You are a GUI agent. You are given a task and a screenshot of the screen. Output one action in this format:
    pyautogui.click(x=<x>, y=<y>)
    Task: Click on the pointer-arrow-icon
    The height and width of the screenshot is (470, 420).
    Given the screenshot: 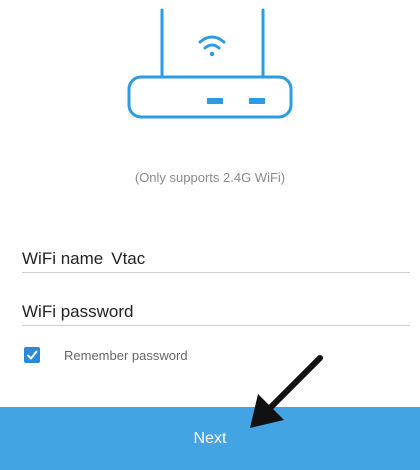 What is the action you would take?
    pyautogui.click(x=286, y=391)
    